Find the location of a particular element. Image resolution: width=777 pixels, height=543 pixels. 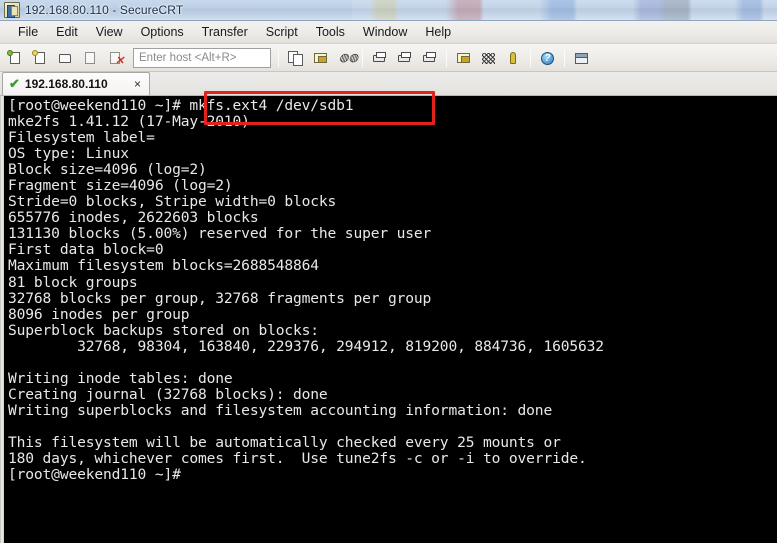

tab-label: 192.168.80.110 is located at coordinates (66, 84).